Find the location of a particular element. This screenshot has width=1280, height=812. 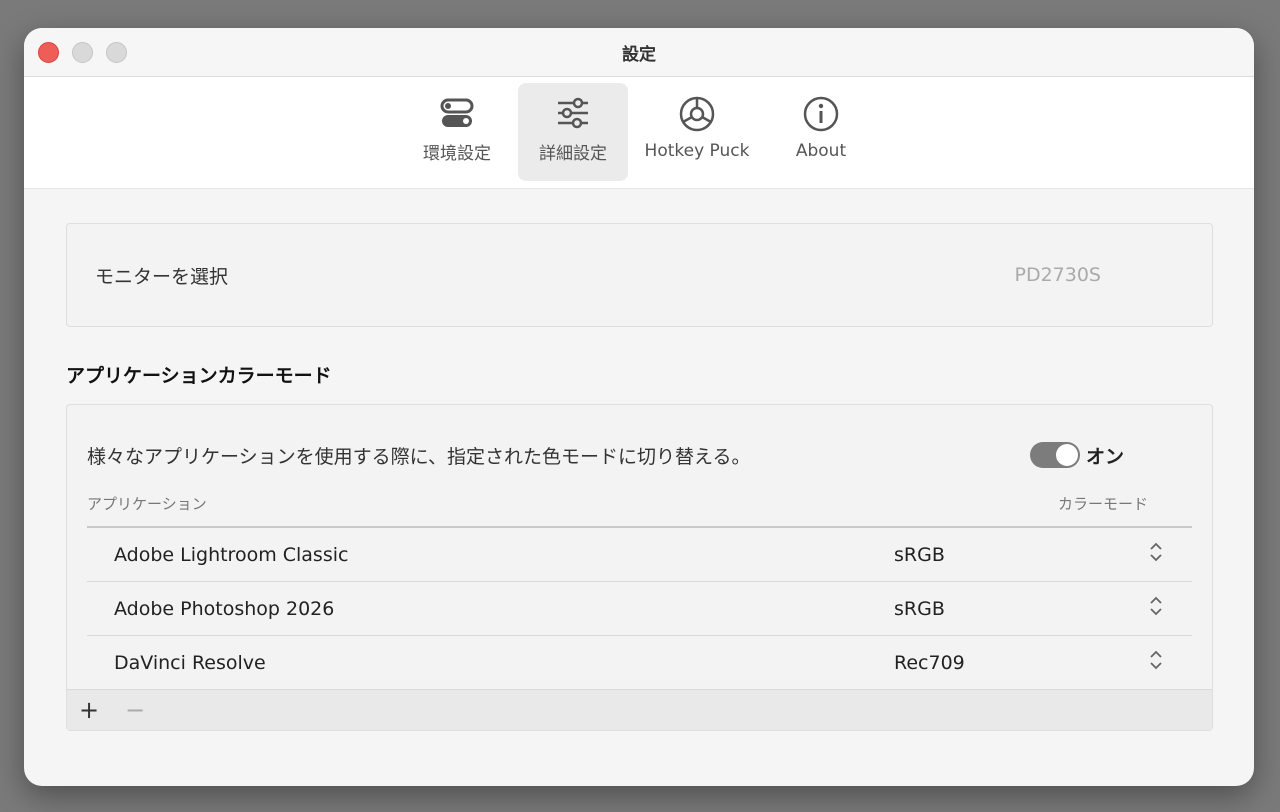

description-row: 様々なアプリケーションを使用する際に、指定された色モードに切り替える。 オン is located at coordinates (639, 455).